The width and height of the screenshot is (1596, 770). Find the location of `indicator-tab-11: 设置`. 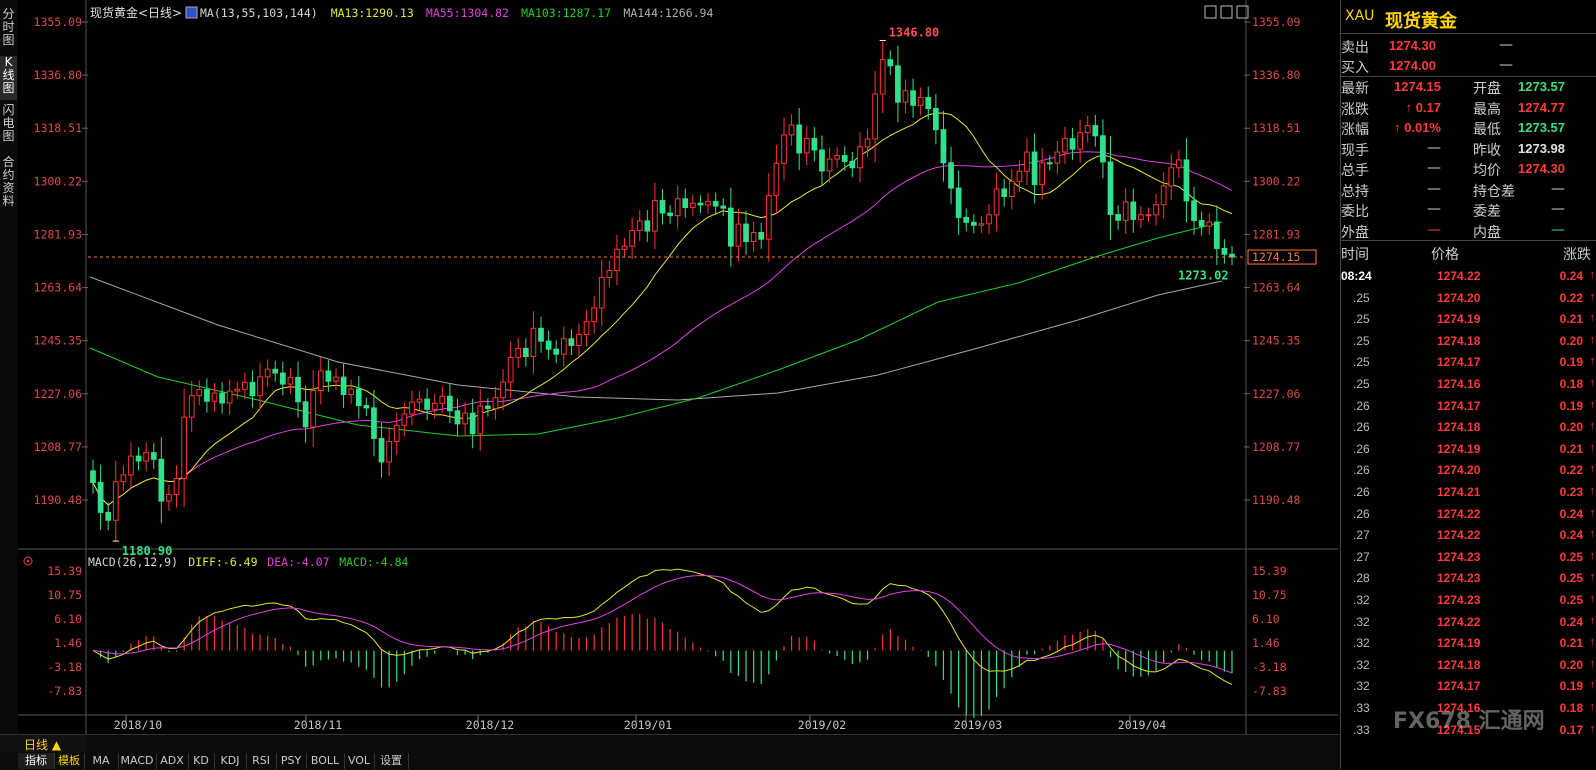

indicator-tab-11: 设置 is located at coordinates (391, 761).